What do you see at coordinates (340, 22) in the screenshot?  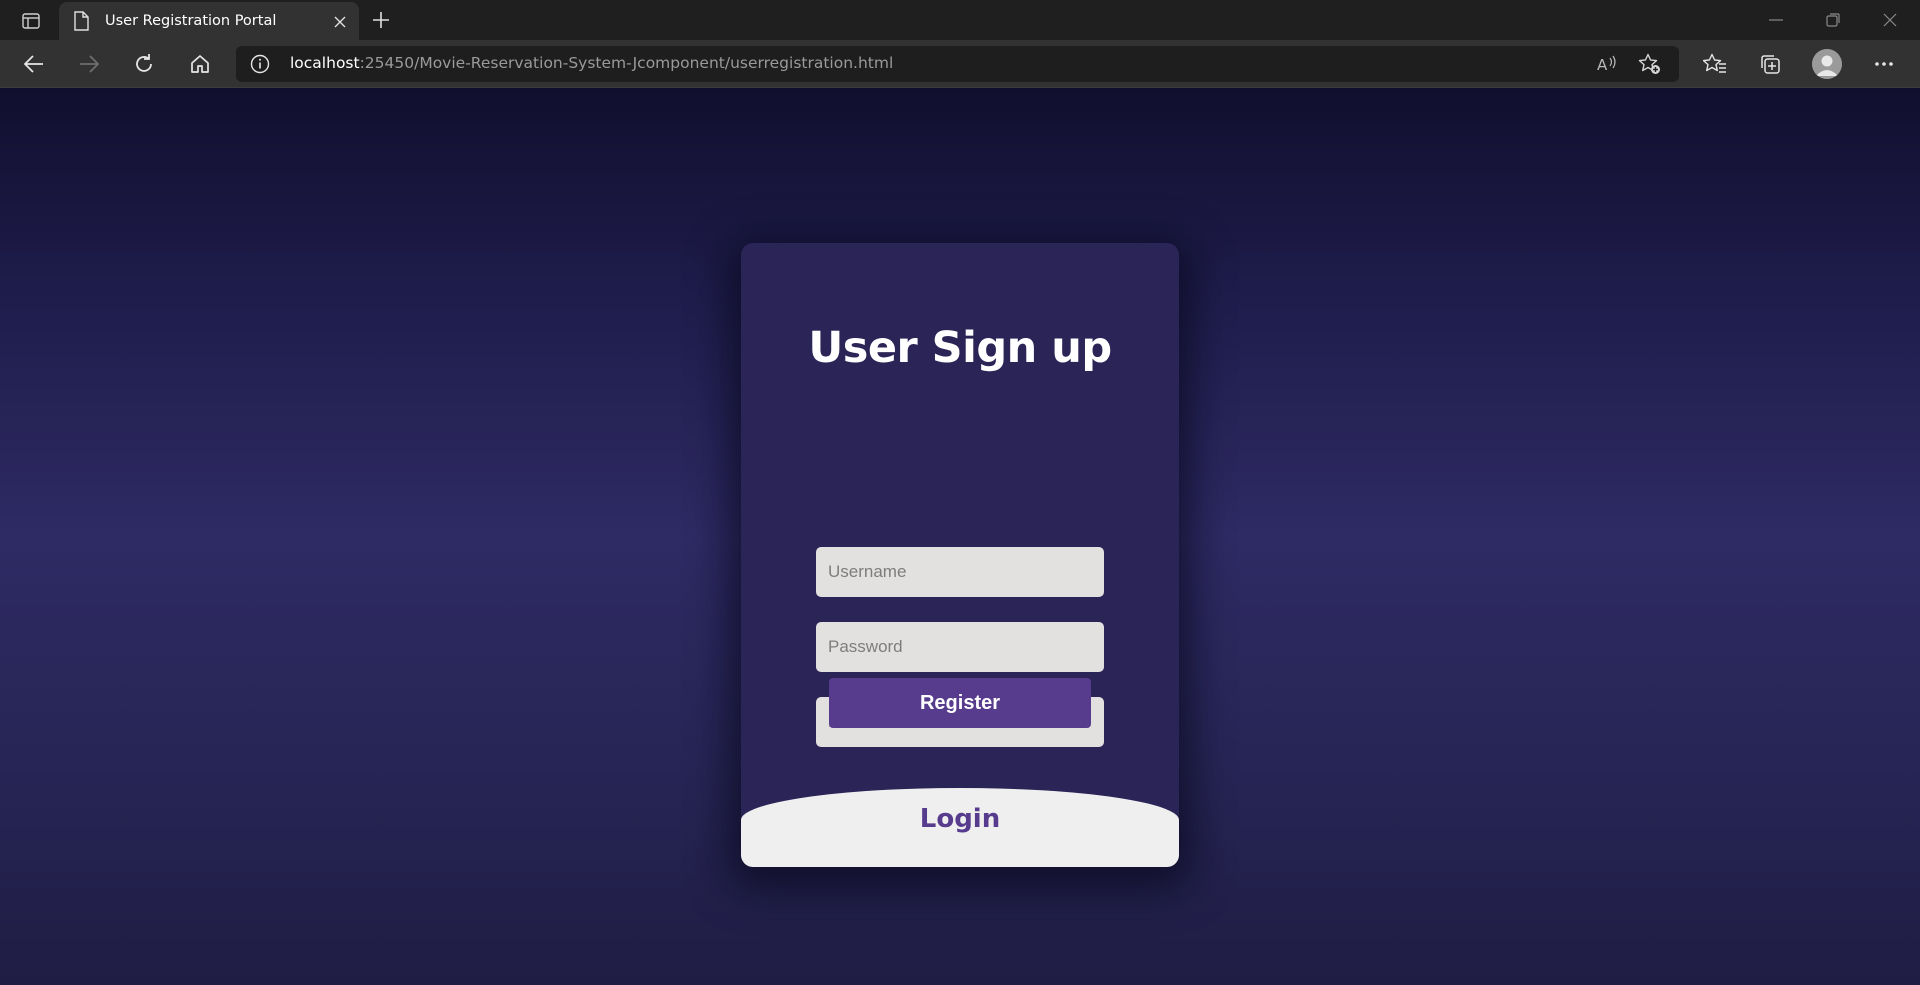 I see `close-icon` at bounding box center [340, 22].